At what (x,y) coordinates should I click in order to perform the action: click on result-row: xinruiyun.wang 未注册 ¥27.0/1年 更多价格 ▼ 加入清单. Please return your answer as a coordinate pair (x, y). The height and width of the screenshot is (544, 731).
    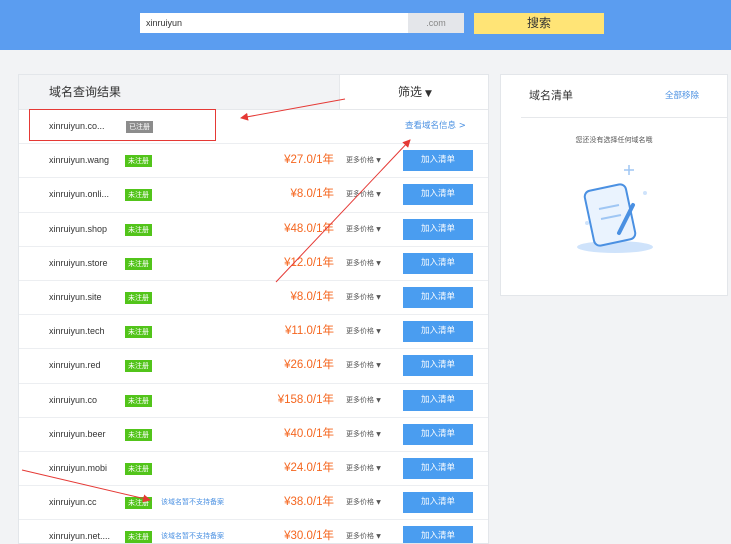
    Looking at the image, I should click on (253, 161).